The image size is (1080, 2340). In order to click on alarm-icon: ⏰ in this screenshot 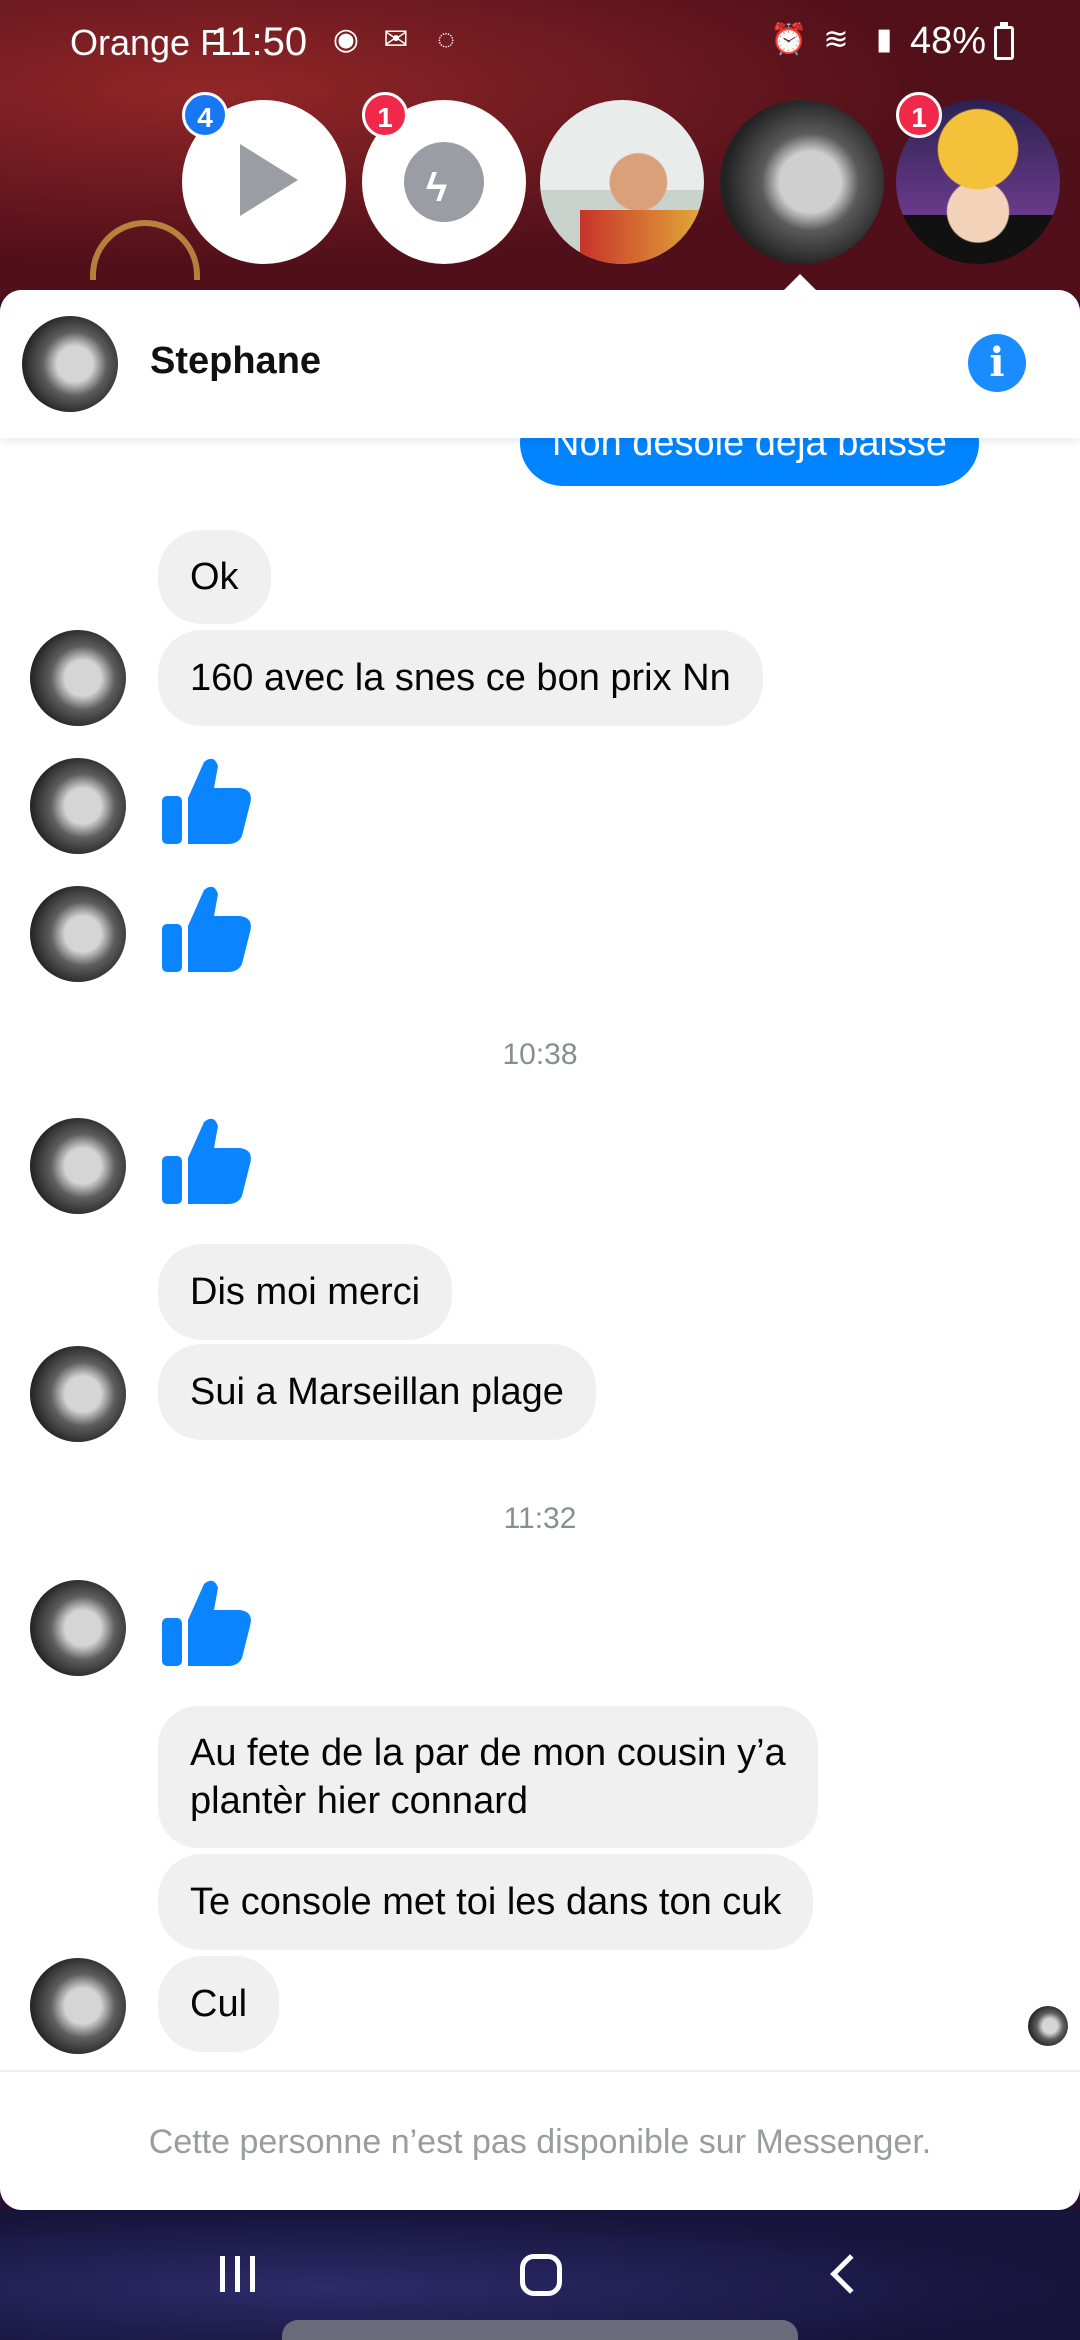, I will do `click(789, 39)`.